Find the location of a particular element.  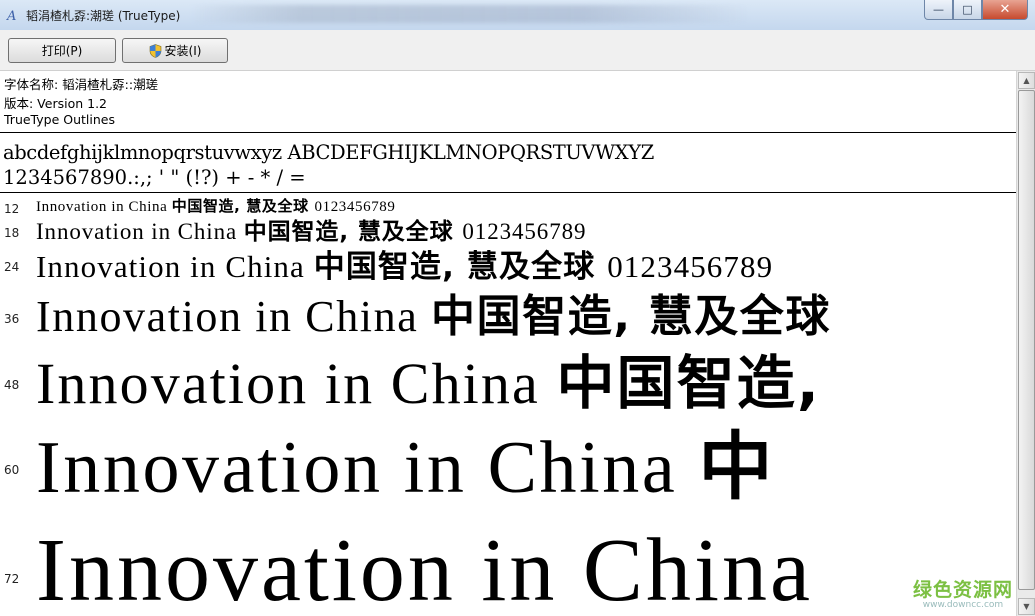

size-label: 18 is located at coordinates (12, 233).